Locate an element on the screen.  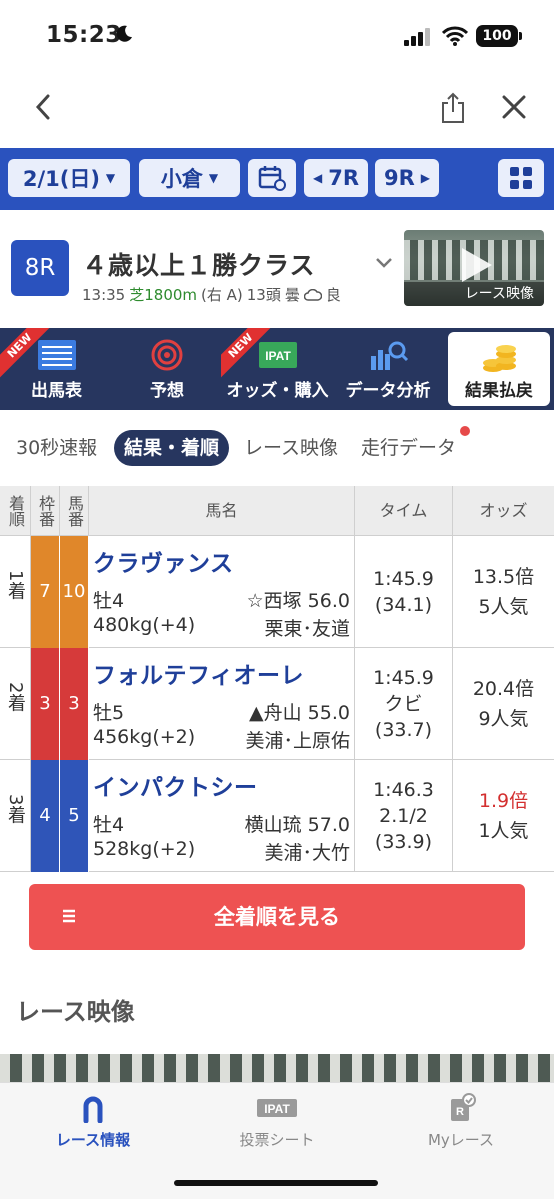
grid-menu-button is located at coordinates (521, 178).